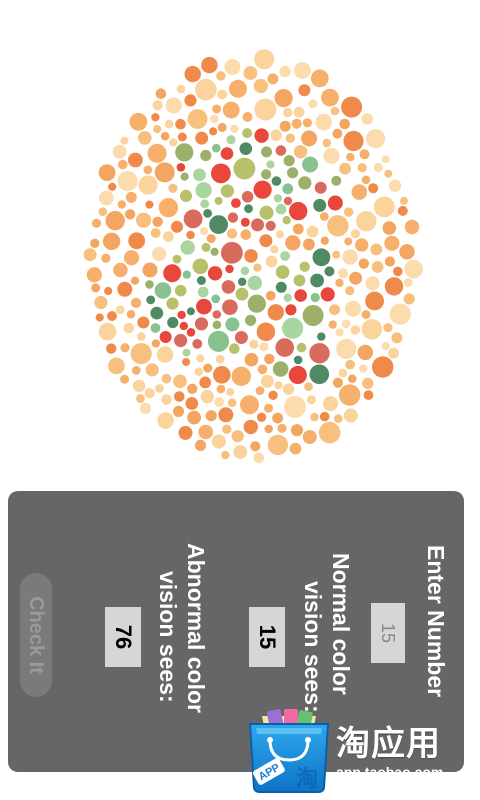  I want to click on taobao-app-ad: 淘应用 app.taobao.com, so click(389, 753).